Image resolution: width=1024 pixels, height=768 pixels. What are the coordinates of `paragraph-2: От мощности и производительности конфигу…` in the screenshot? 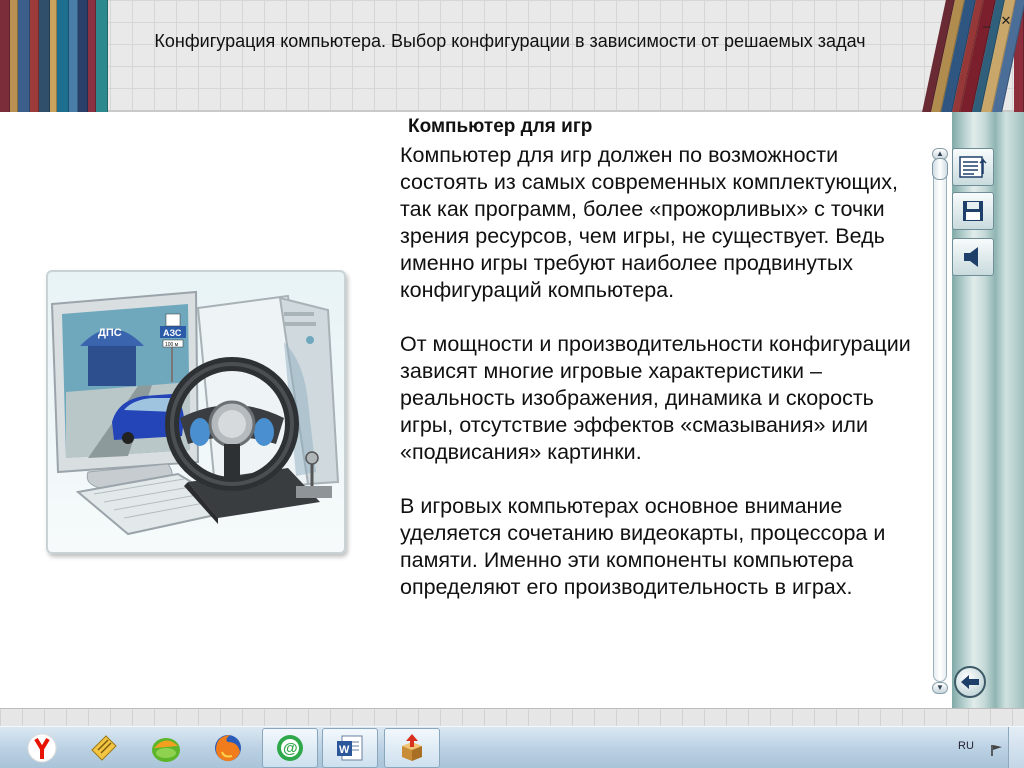 It's located at (655, 398).